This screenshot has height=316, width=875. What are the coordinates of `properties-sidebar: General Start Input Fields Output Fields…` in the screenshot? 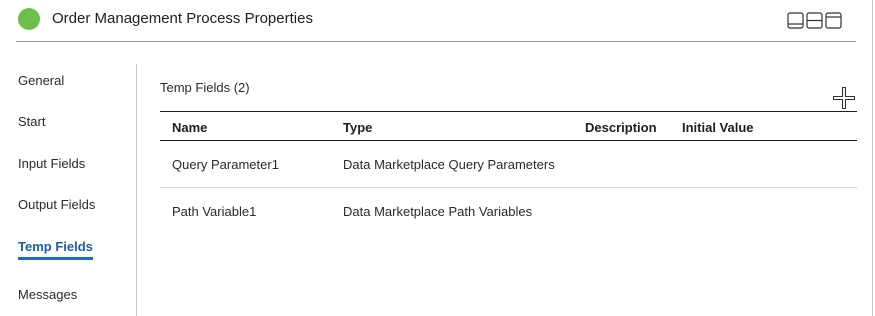 It's located at (68, 190).